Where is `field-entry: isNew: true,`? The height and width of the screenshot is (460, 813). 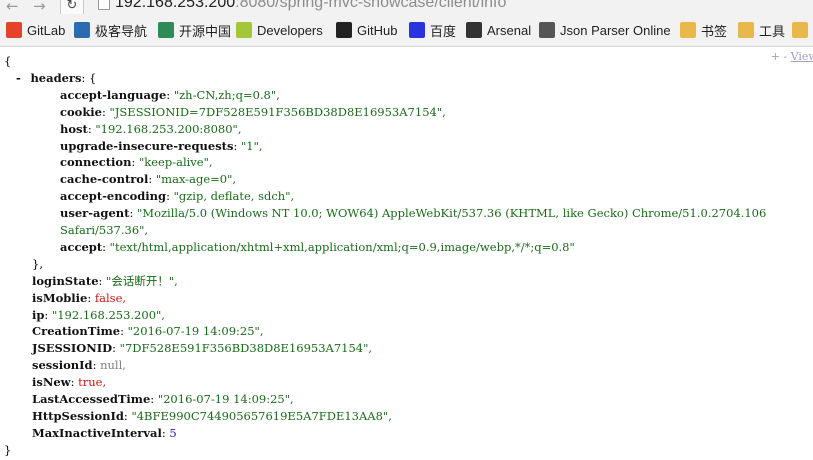
field-entry: isNew: true, is located at coordinates (69, 382).